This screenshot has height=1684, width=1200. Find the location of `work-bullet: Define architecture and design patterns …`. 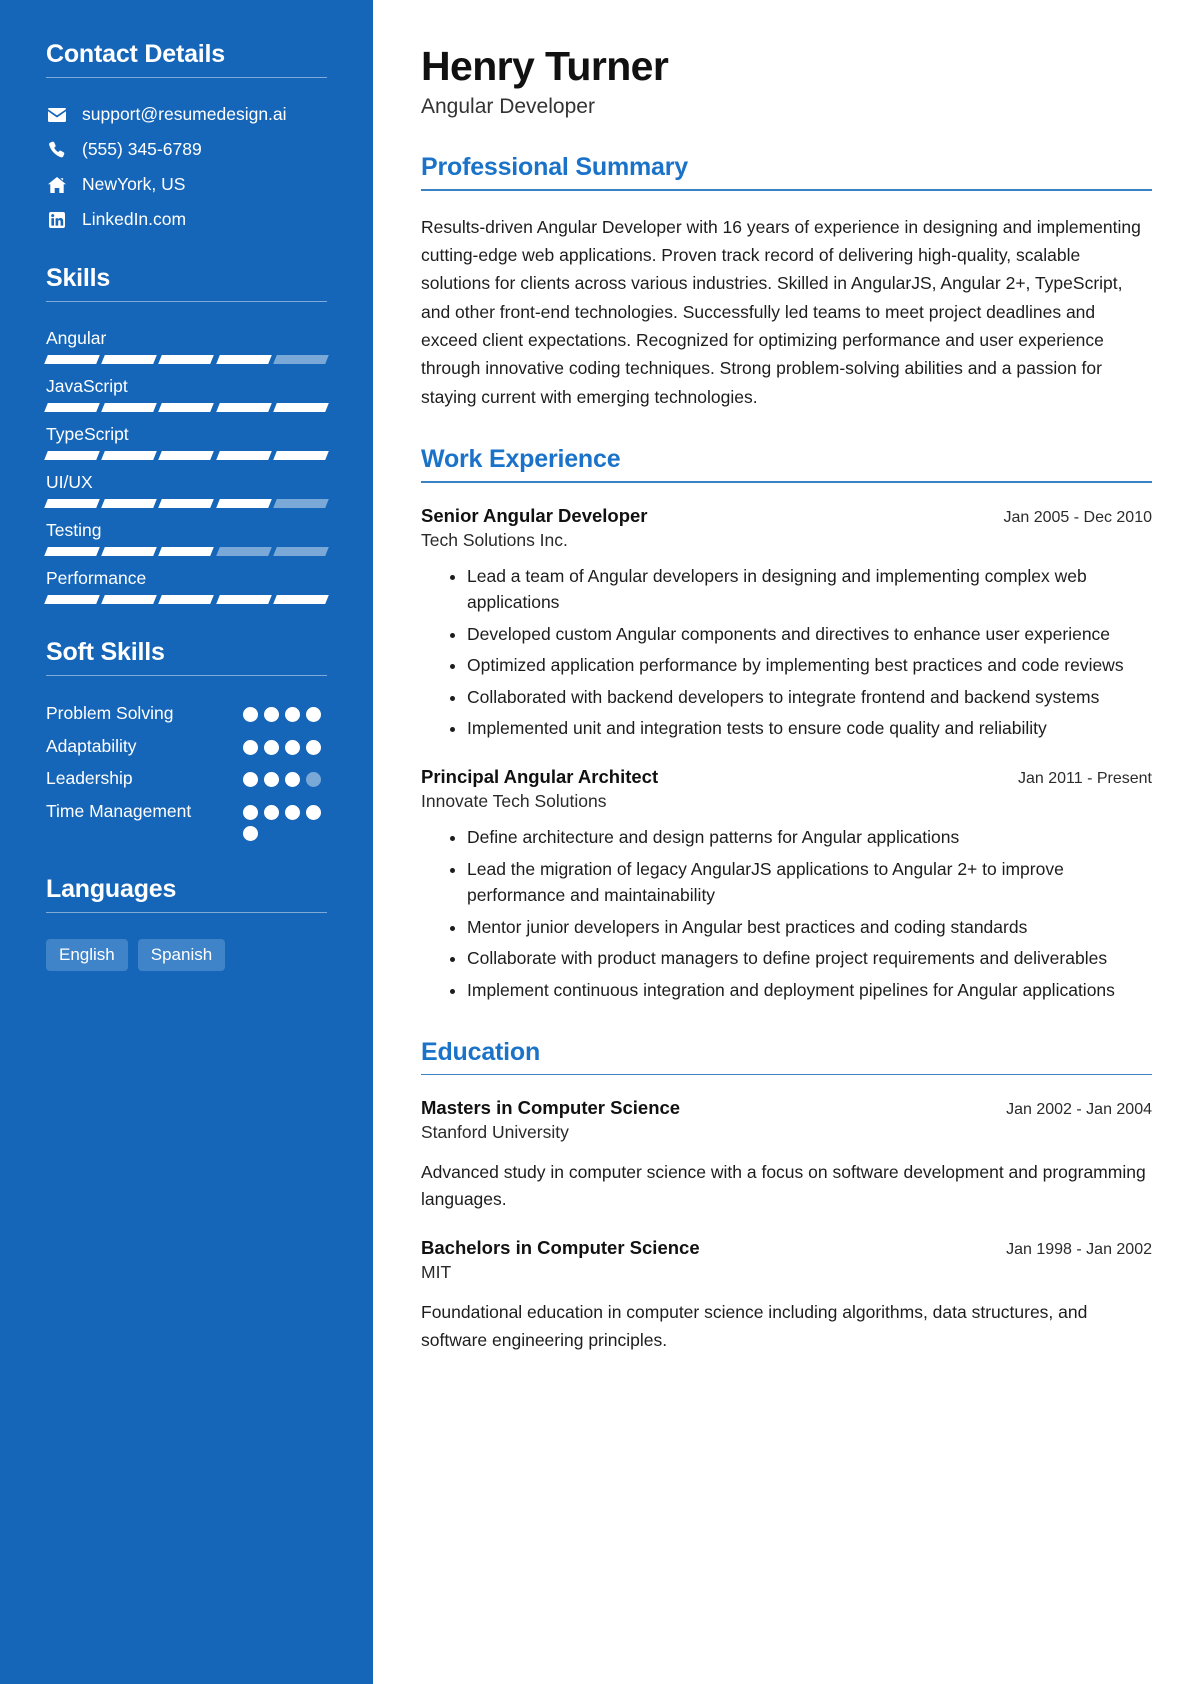

work-bullet: Define architecture and design patterns … is located at coordinates (809, 837).